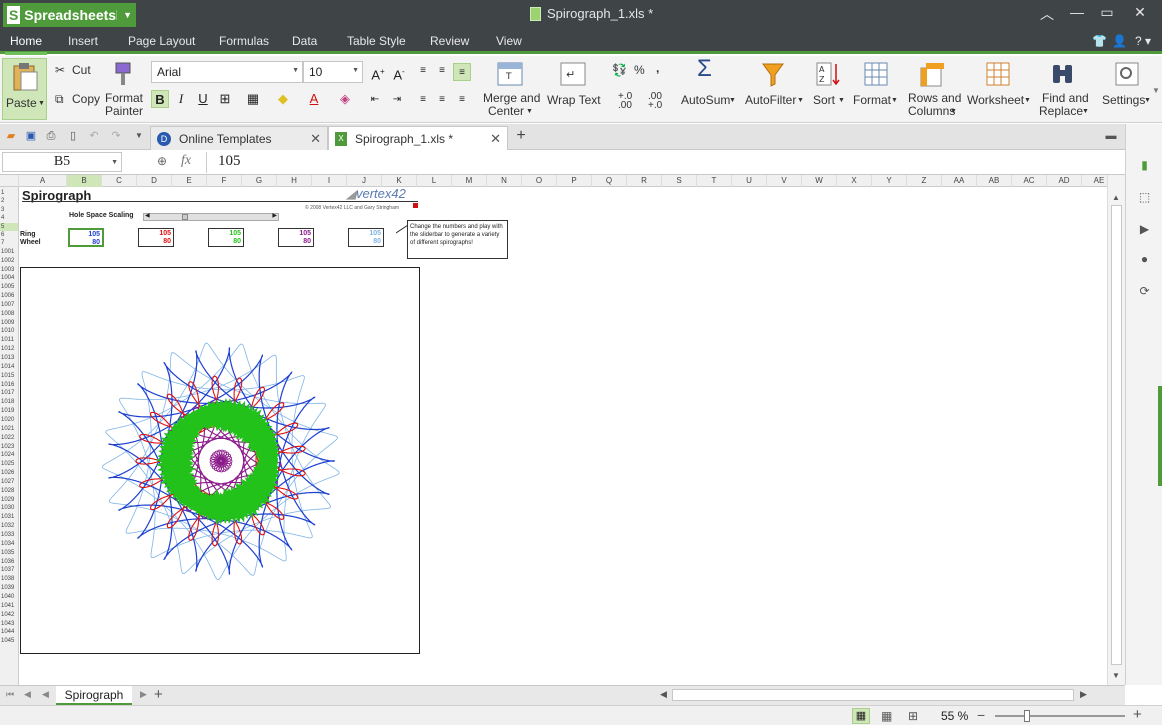 This screenshot has height=725, width=1162. Describe the element at coordinates (9, 544) in the screenshot. I see `row-header: 1034` at that location.